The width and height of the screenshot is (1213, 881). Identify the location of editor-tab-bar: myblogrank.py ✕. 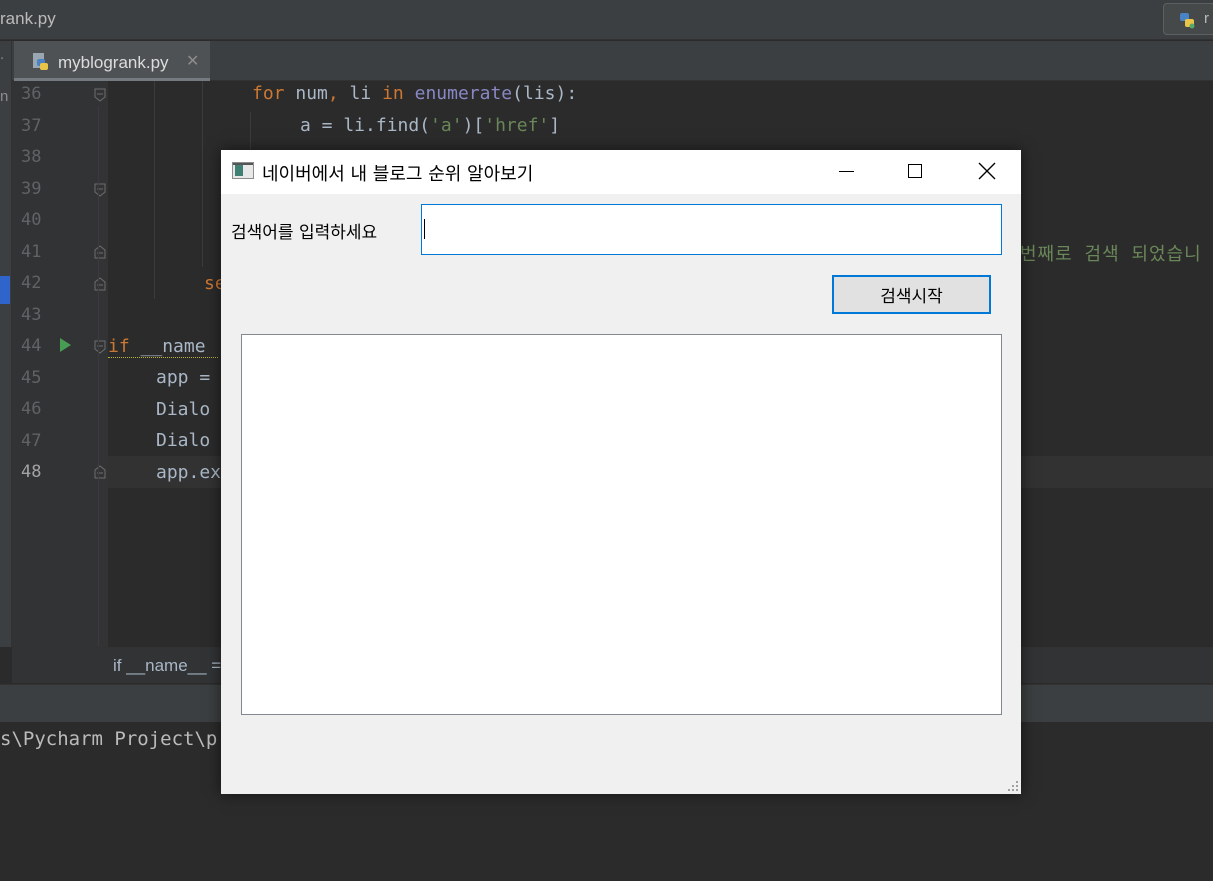
(612, 61).